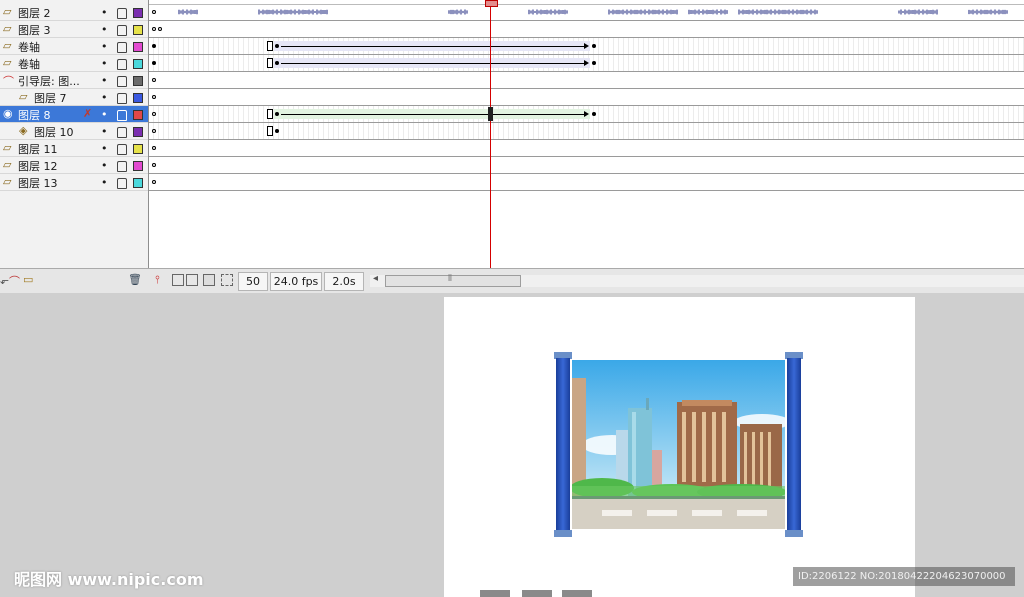 The image size is (1024, 597). What do you see at coordinates (375, 278) in the screenshot?
I see `scroll-left-arrow-icon: ◂` at bounding box center [375, 278].